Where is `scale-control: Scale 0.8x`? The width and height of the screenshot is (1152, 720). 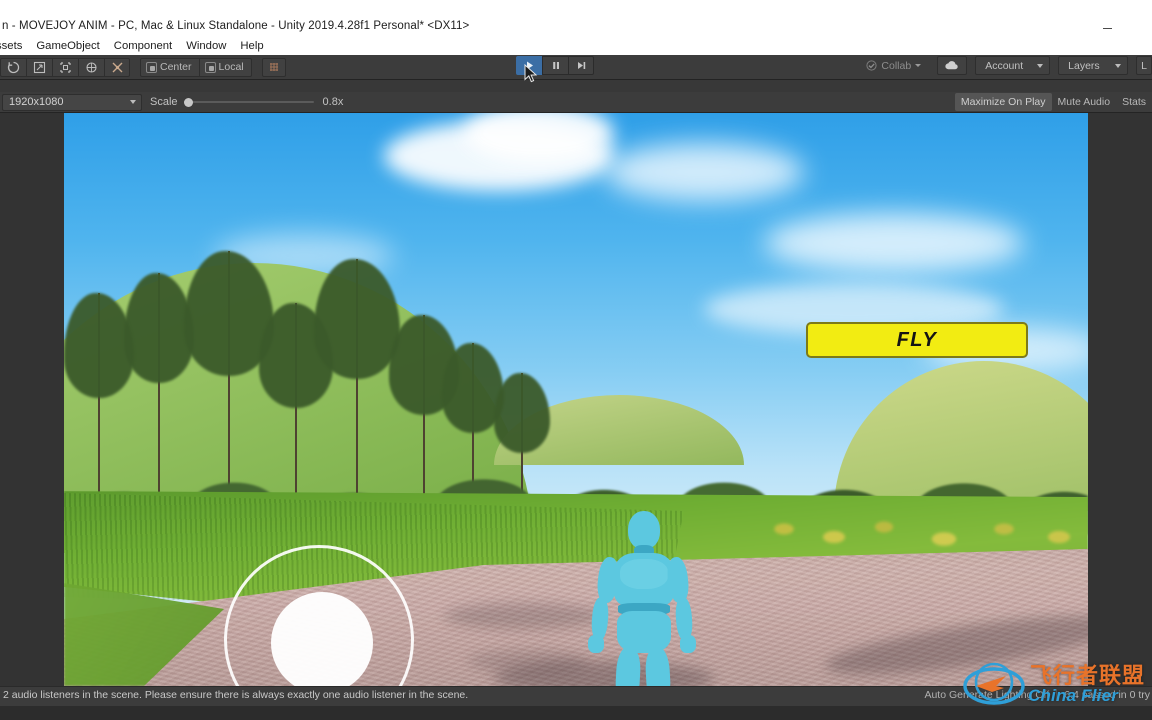 scale-control: Scale 0.8x is located at coordinates (246, 102).